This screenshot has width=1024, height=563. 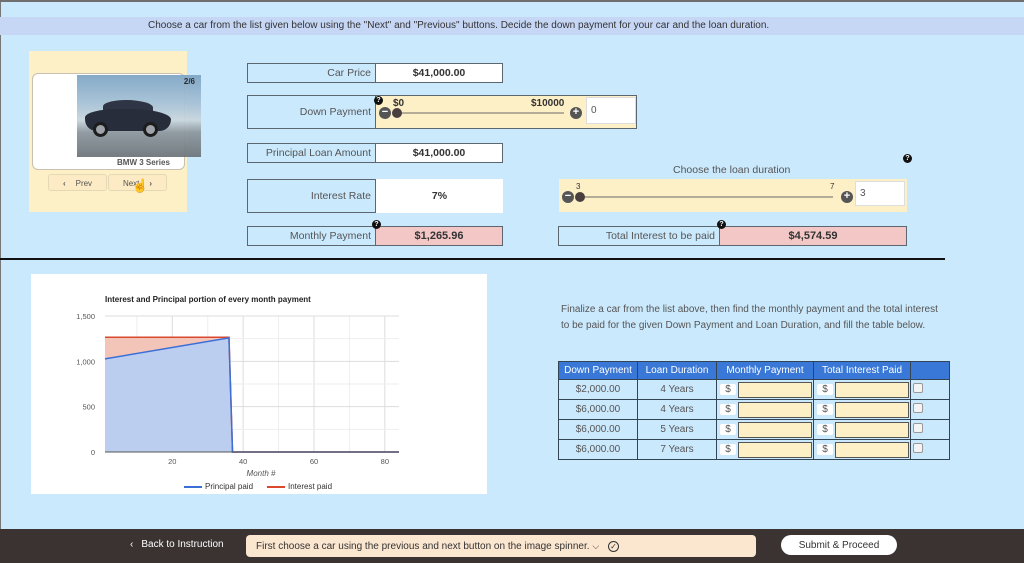 I want to click on car-name: BMW 3 Series, so click(x=143, y=162).